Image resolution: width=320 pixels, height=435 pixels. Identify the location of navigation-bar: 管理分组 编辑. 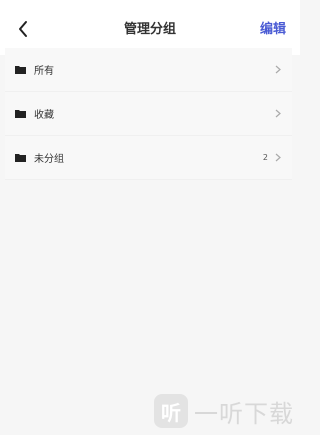
(150, 27).